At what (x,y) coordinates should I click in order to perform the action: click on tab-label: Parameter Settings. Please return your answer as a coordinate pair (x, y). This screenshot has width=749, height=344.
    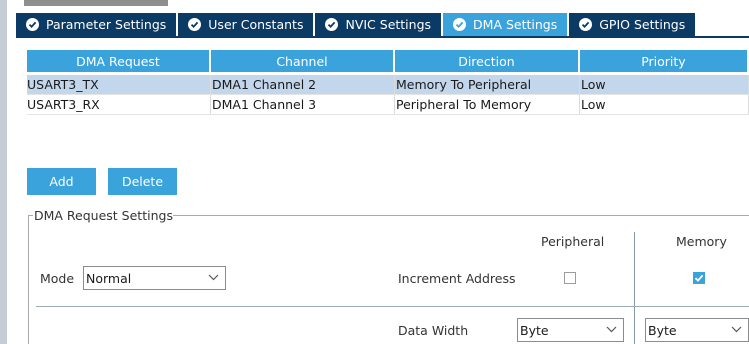
    Looking at the image, I should click on (106, 24).